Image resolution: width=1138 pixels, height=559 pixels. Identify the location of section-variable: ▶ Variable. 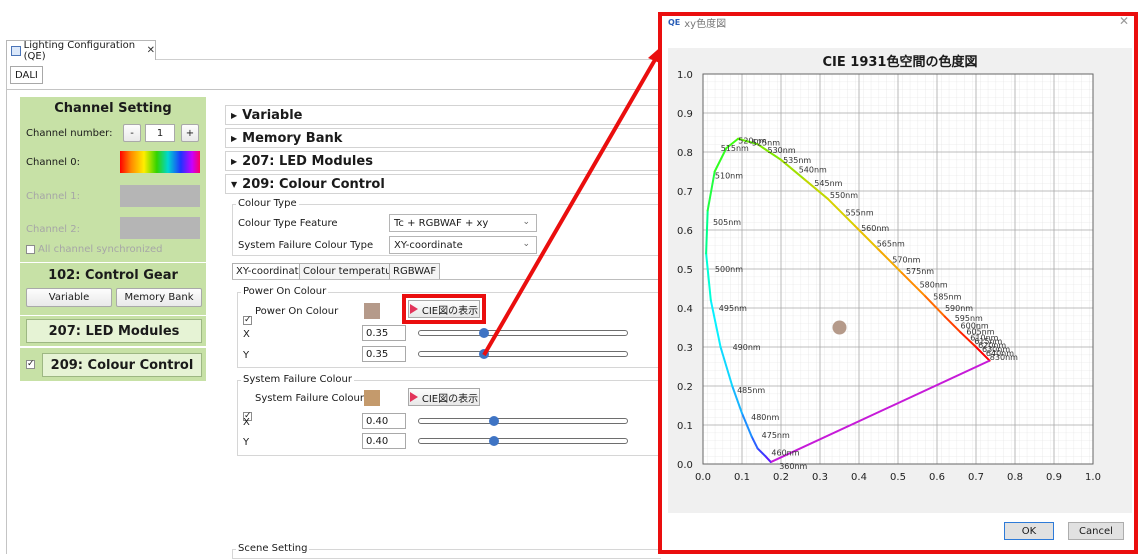
(443, 115).